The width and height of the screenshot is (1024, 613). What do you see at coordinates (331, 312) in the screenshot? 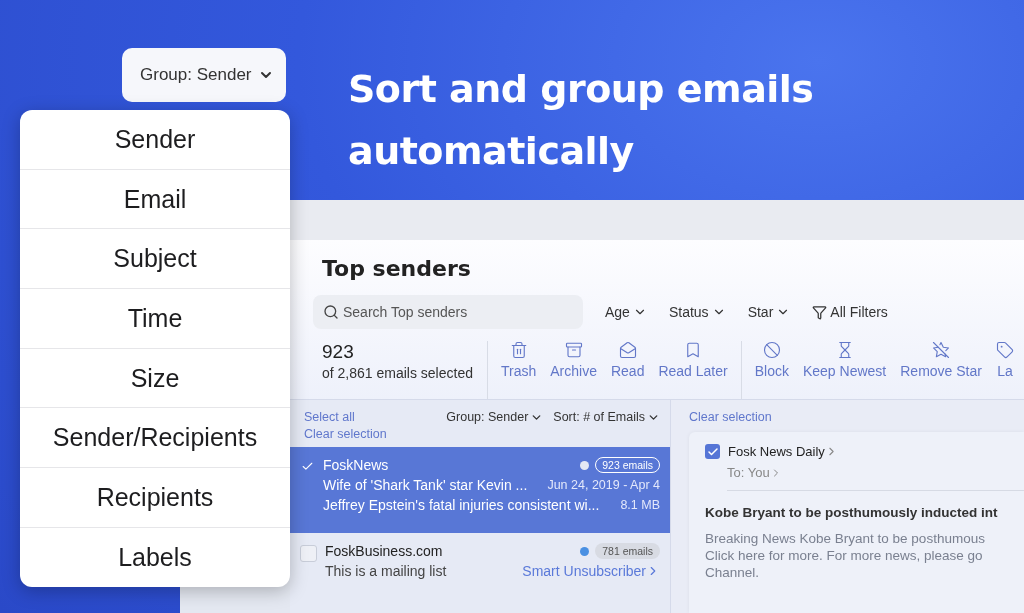
I see `search-icon` at bounding box center [331, 312].